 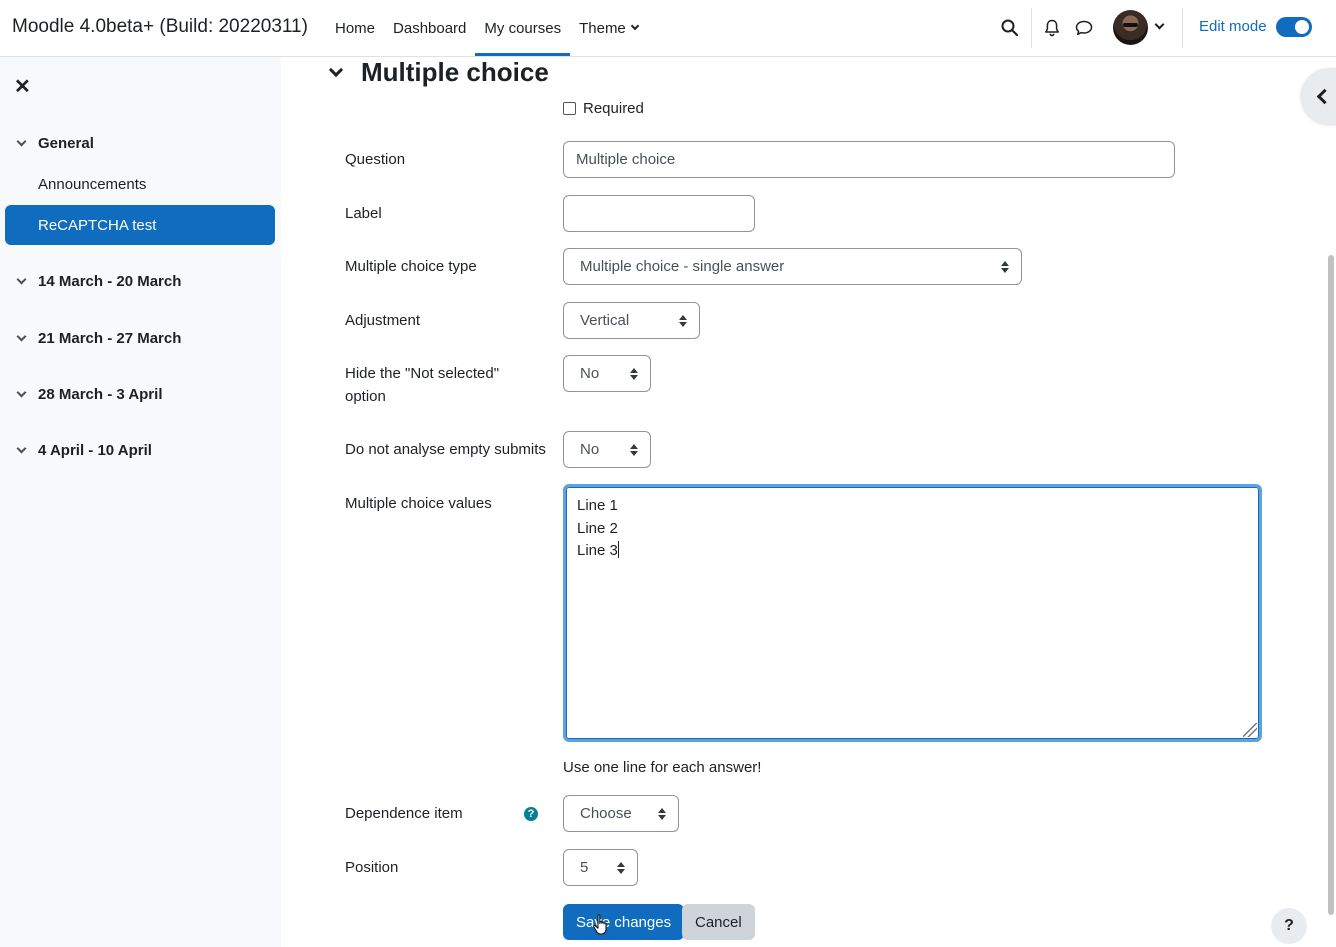 I want to click on section-label: 14 March - 20 March, so click(x=110, y=281).